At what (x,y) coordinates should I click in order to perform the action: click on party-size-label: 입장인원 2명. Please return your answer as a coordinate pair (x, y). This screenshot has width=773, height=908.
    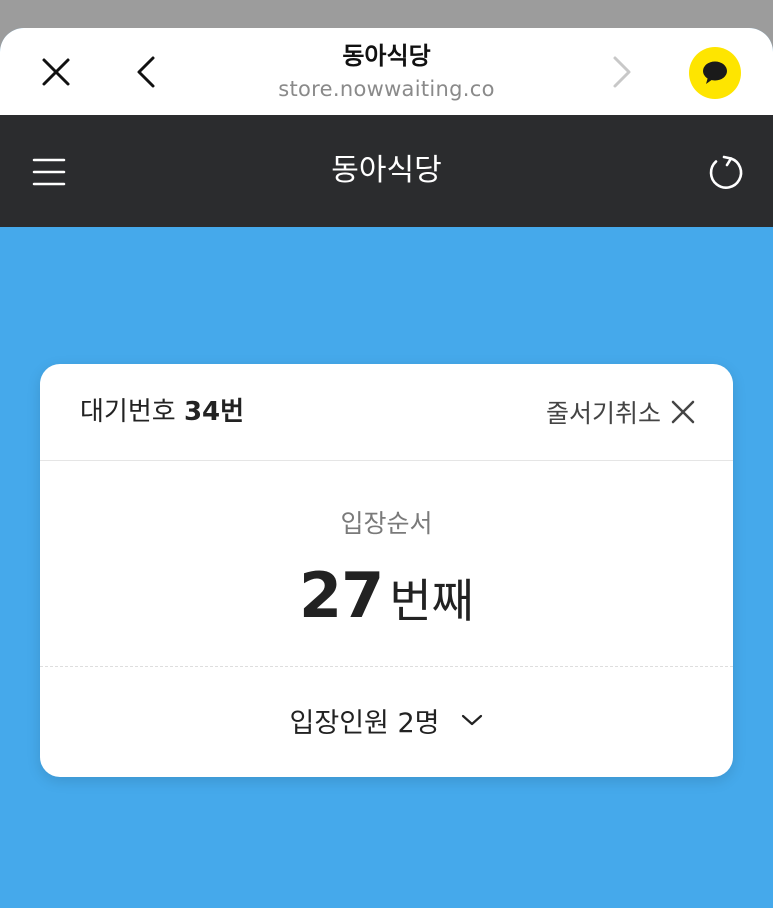
    Looking at the image, I should click on (364, 723).